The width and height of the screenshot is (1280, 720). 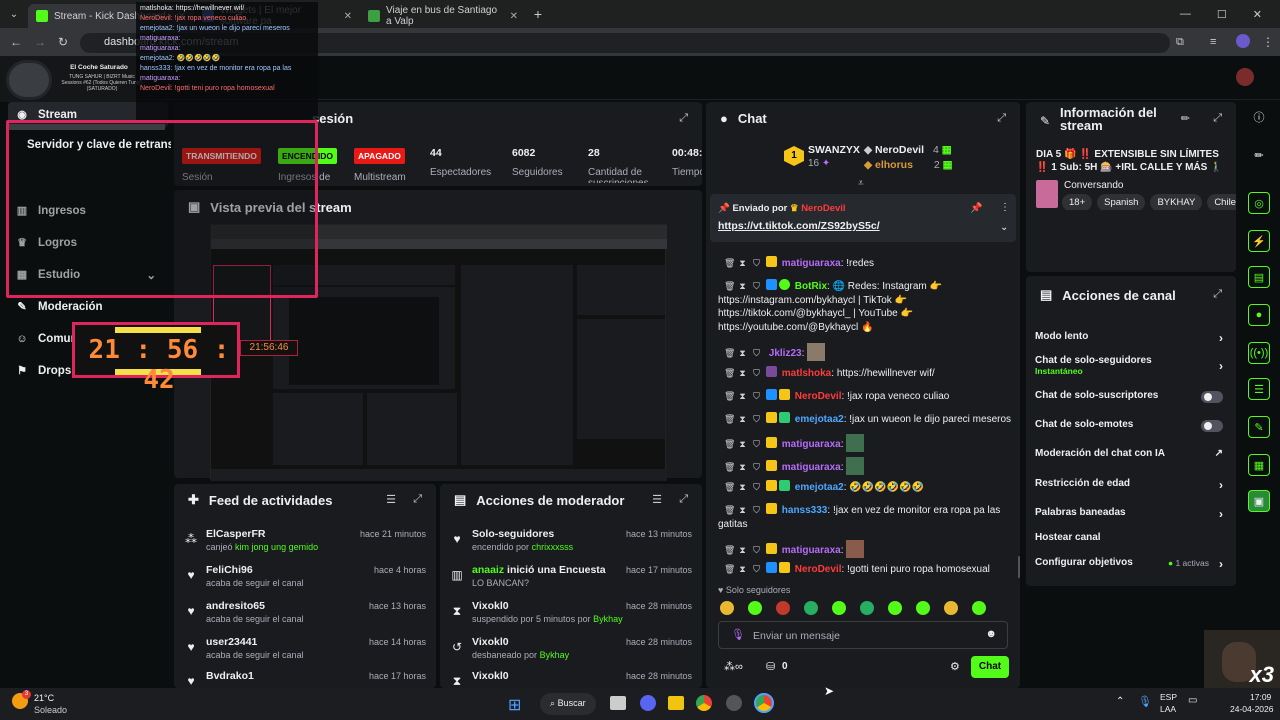 I want to click on discord-icon, so click(x=648, y=703).